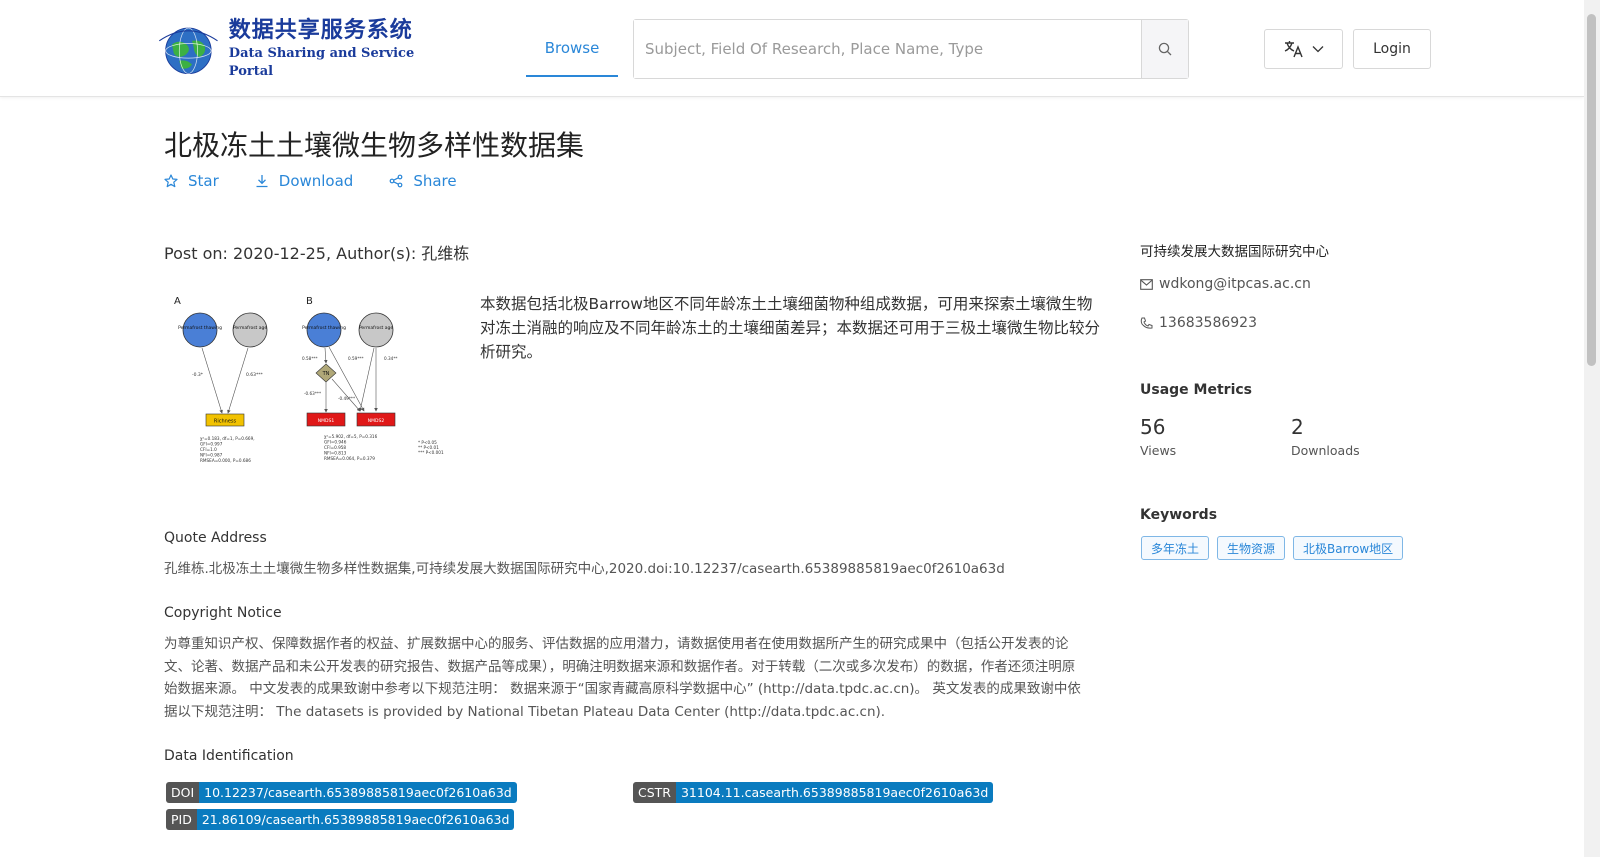 Image resolution: width=1600 pixels, height=857 pixels. Describe the element at coordinates (335, 447) in the screenshot. I see `stats-b-line: CFI=0.958` at that location.